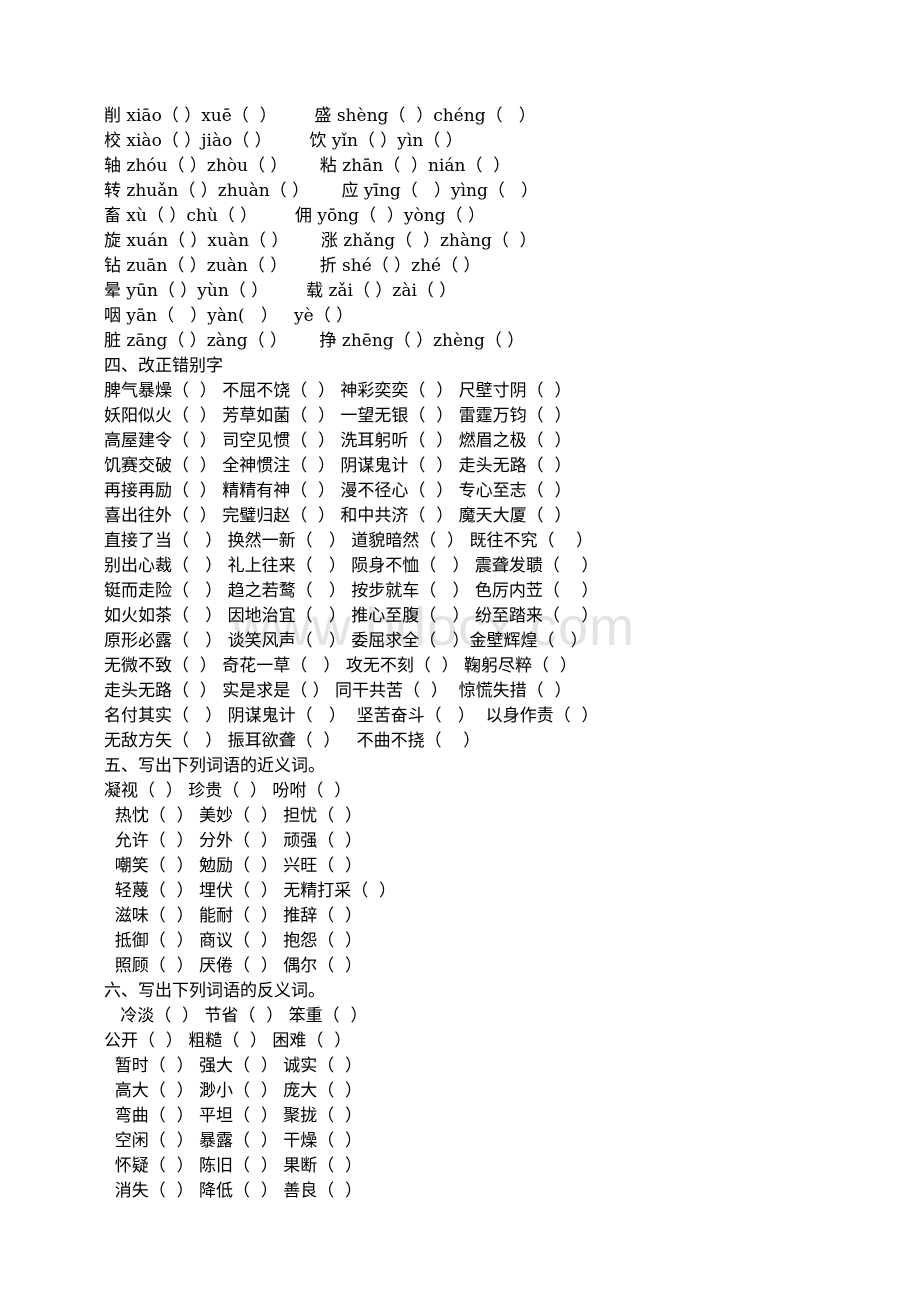  I want to click on pinyin-row: 咽 yān（ ）yàn( ） yè（ ）, so click(229, 316).